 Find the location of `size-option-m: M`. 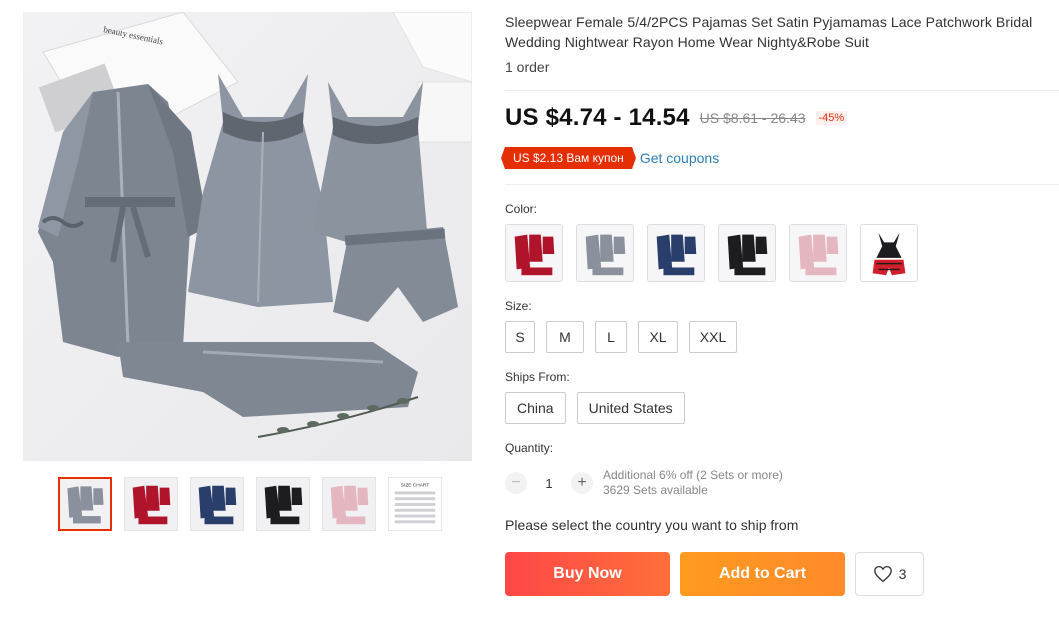

size-option-m: M is located at coordinates (565, 337).